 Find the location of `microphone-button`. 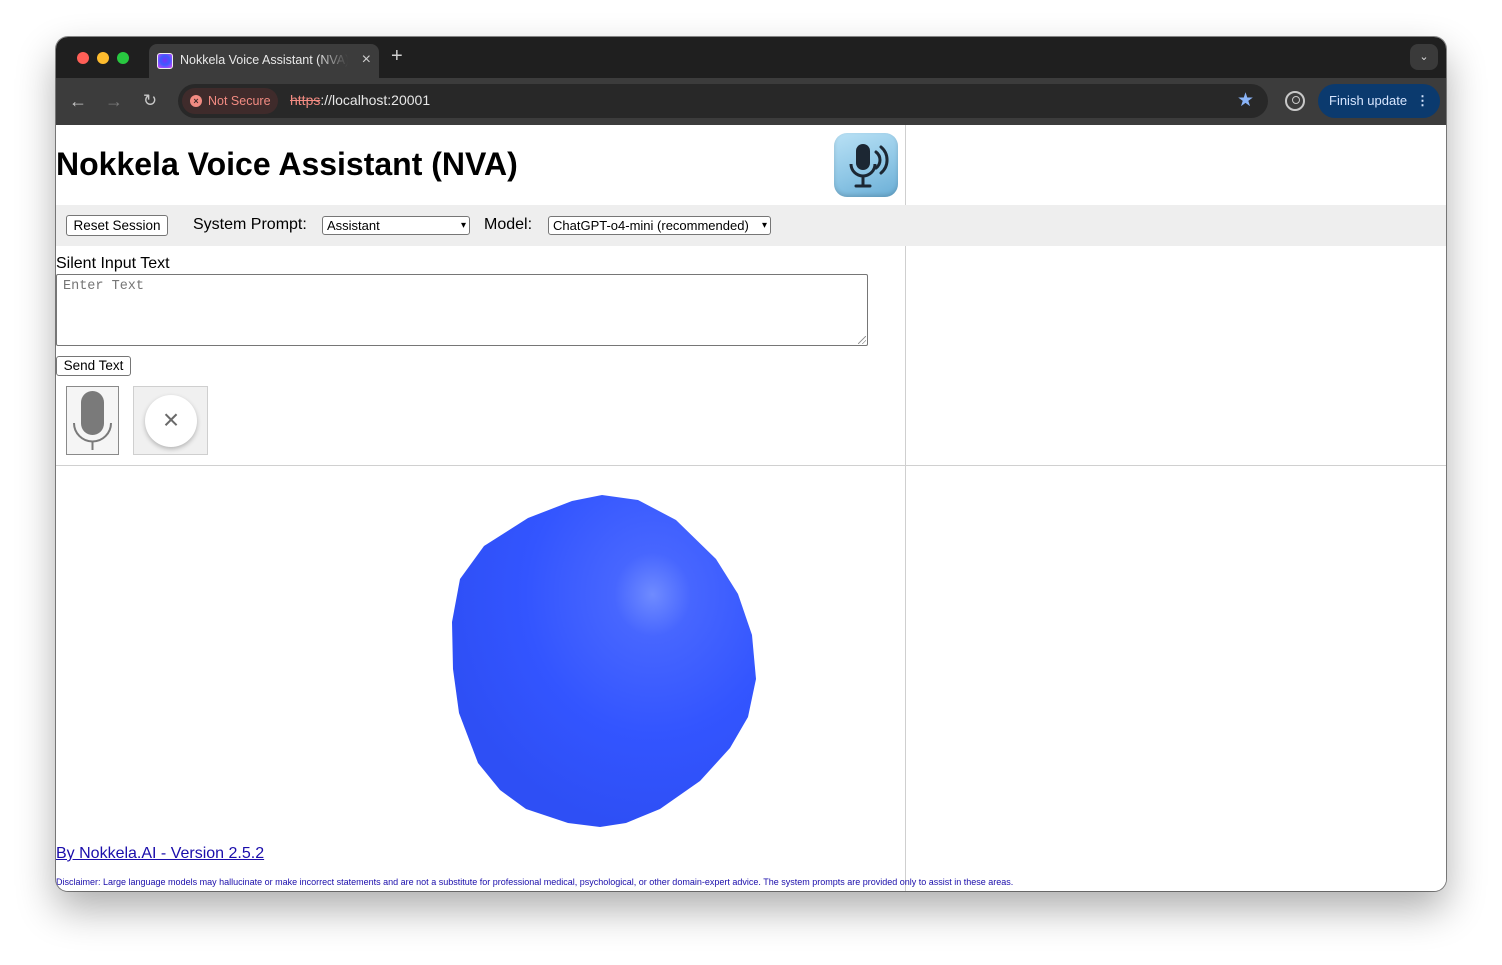

microphone-button is located at coordinates (92, 420).